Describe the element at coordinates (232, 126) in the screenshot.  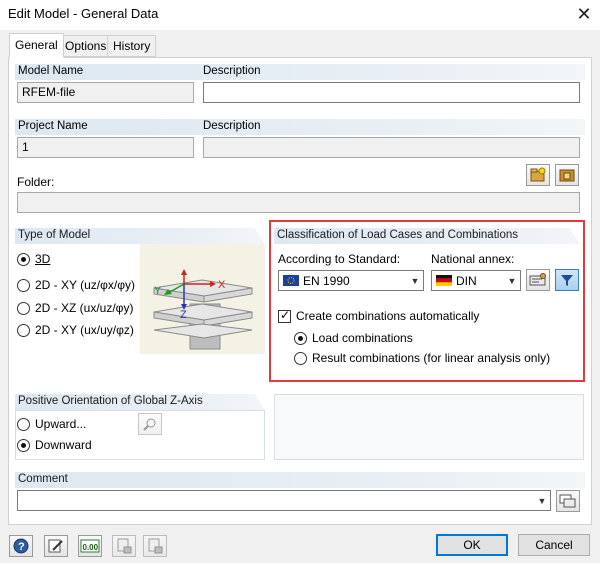
I see `project-description-label: Description` at that location.